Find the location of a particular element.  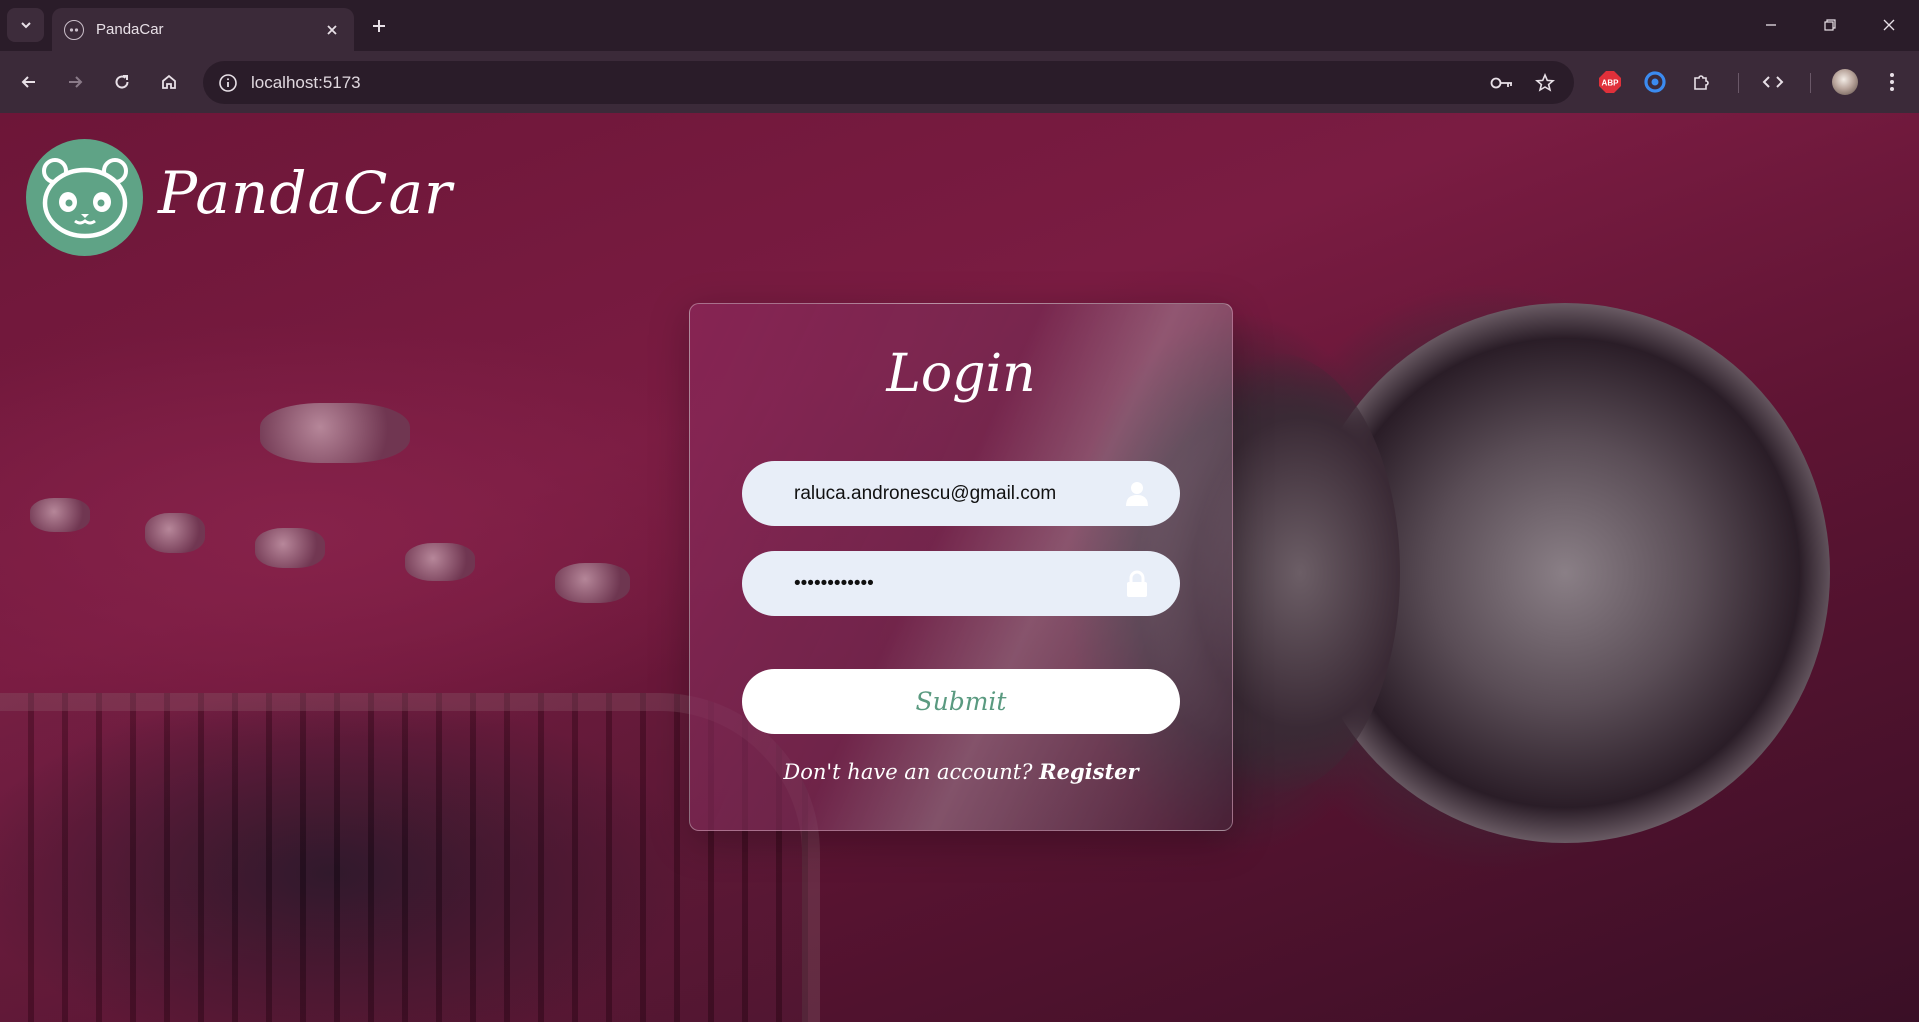

reload-button is located at coordinates (122, 82).